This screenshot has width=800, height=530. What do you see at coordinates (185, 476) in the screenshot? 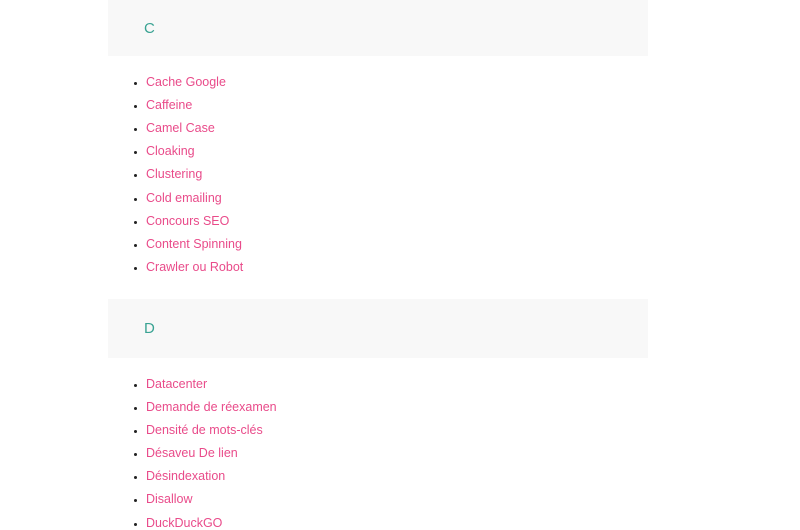
I see `term-link-desindexation: Désindexation` at bounding box center [185, 476].